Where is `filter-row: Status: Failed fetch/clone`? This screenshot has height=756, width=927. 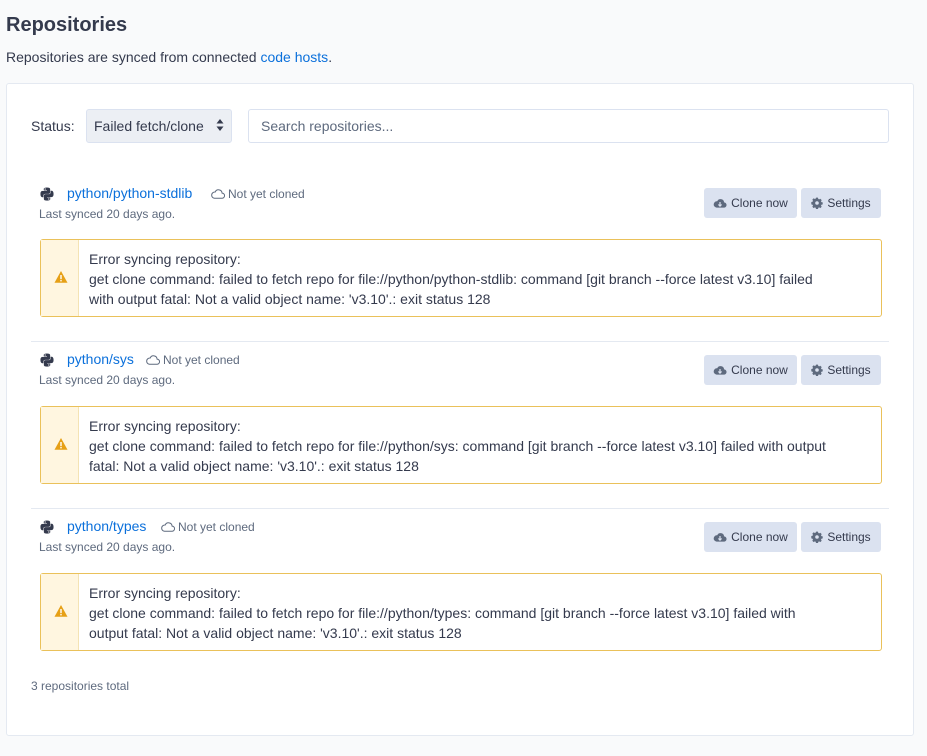 filter-row: Status: Failed fetch/clone is located at coordinates (460, 126).